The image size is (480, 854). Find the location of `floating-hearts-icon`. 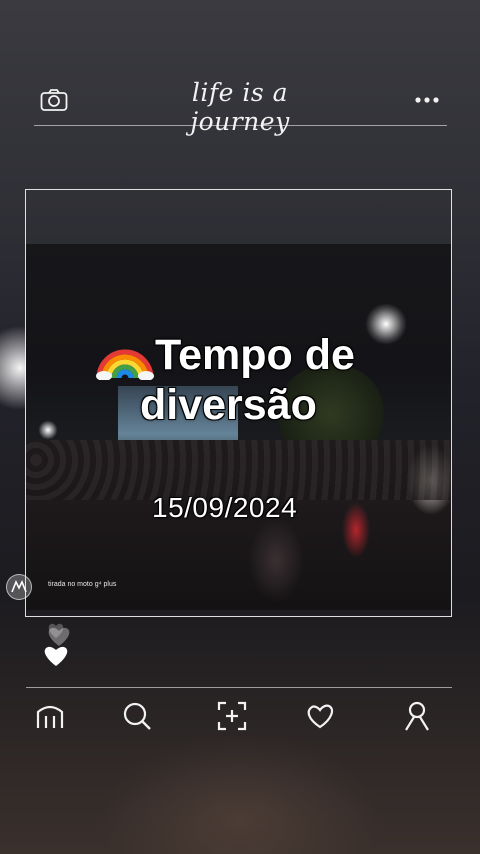

floating-hearts-icon is located at coordinates (57, 644).